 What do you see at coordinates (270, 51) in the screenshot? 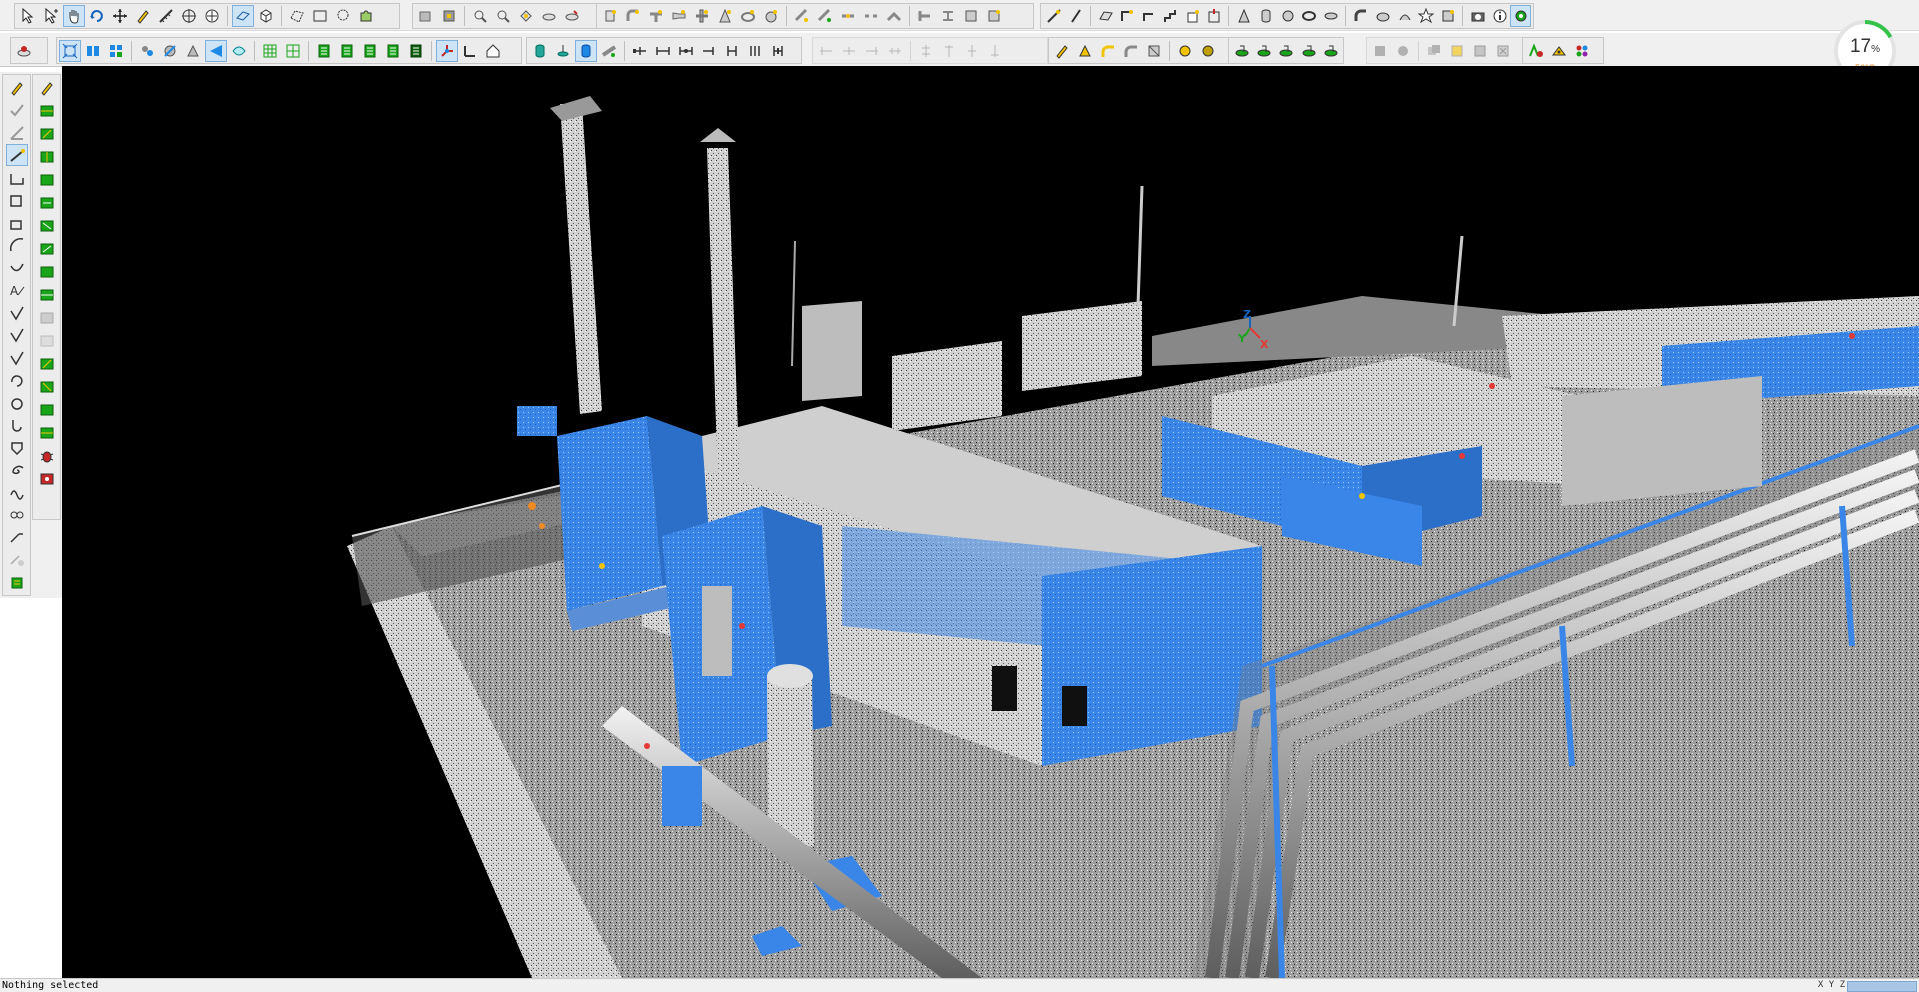
I see `layers-grid-icon` at bounding box center [270, 51].